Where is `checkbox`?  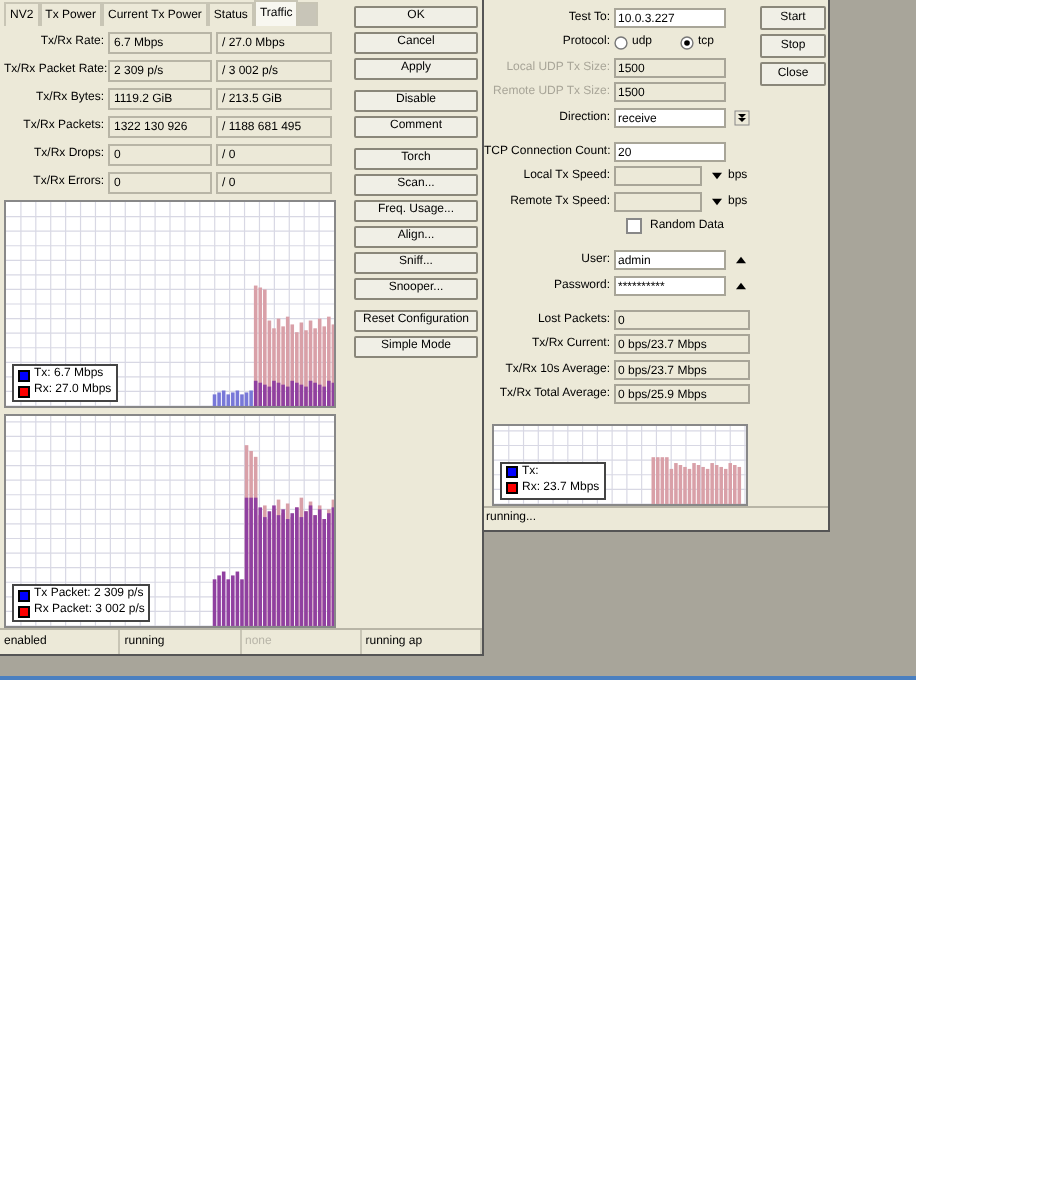 checkbox is located at coordinates (634, 226).